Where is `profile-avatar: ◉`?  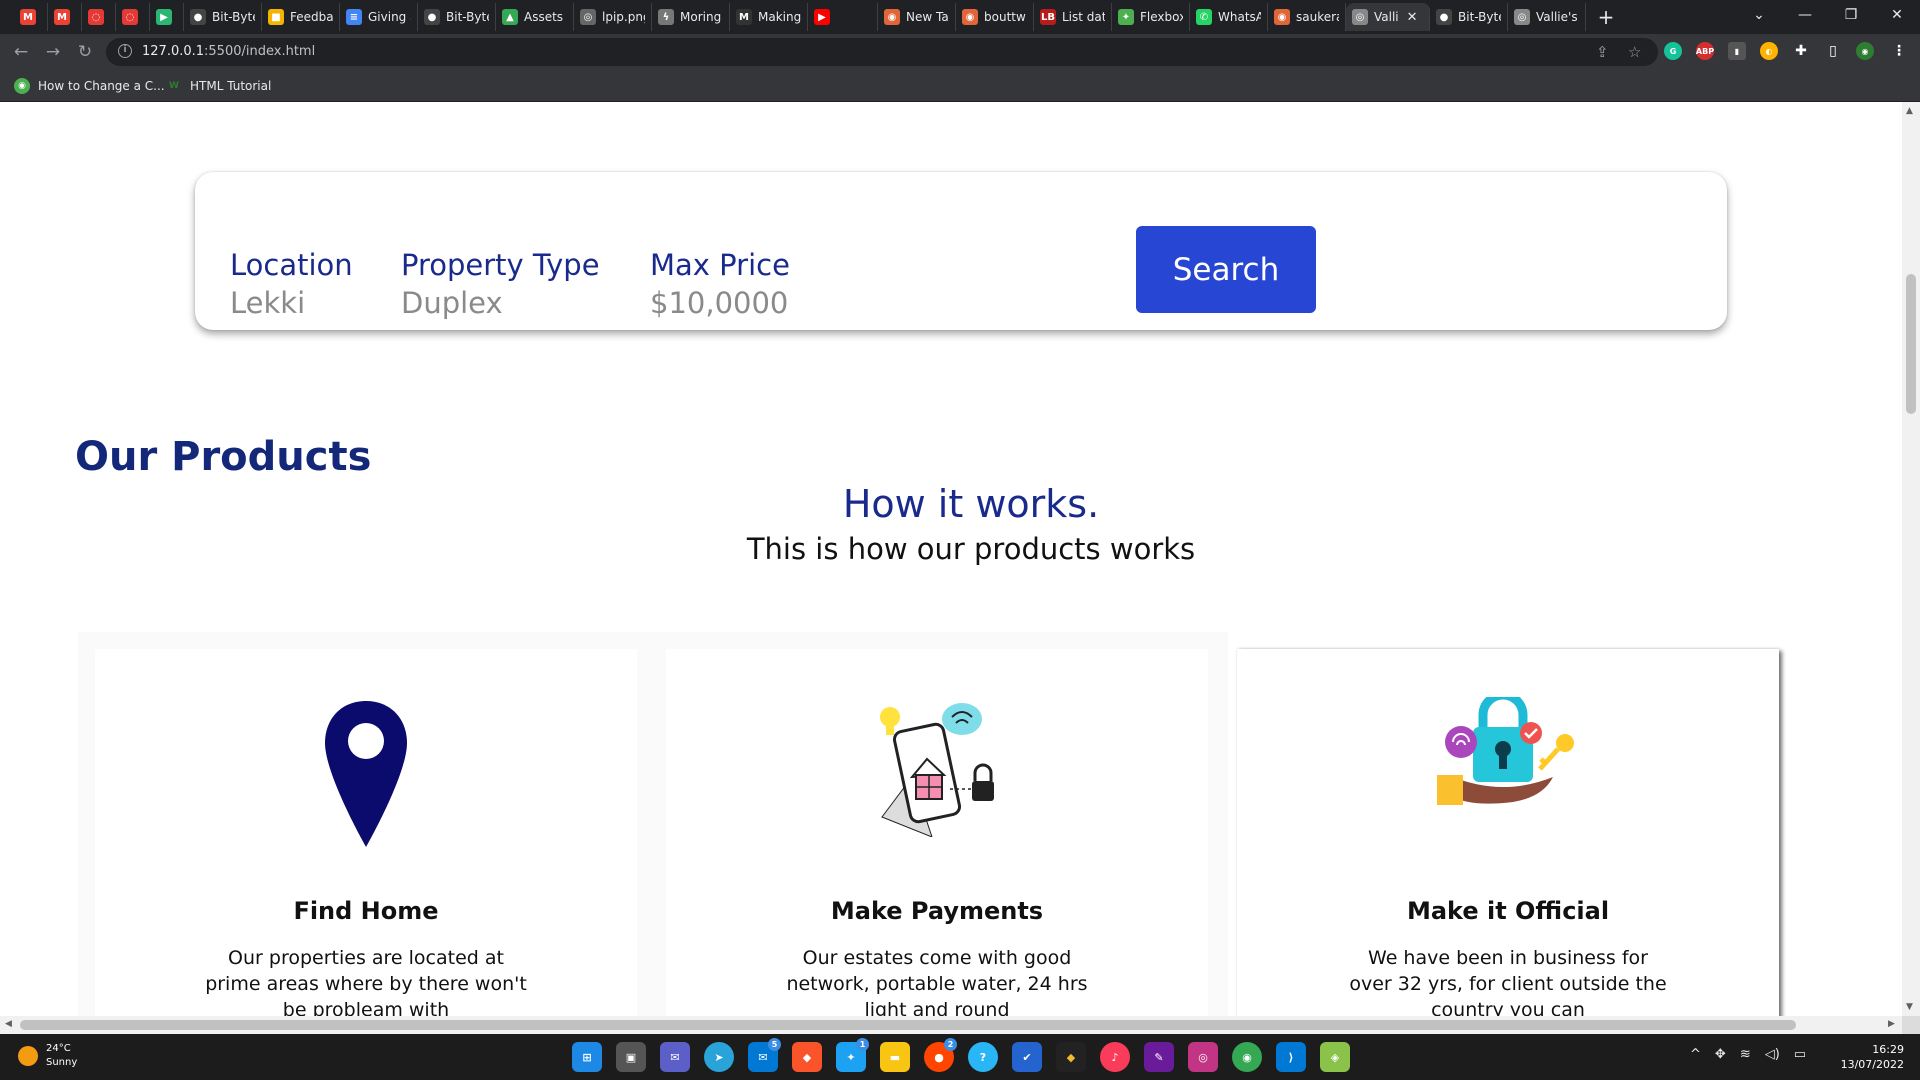 profile-avatar: ◉ is located at coordinates (1865, 51).